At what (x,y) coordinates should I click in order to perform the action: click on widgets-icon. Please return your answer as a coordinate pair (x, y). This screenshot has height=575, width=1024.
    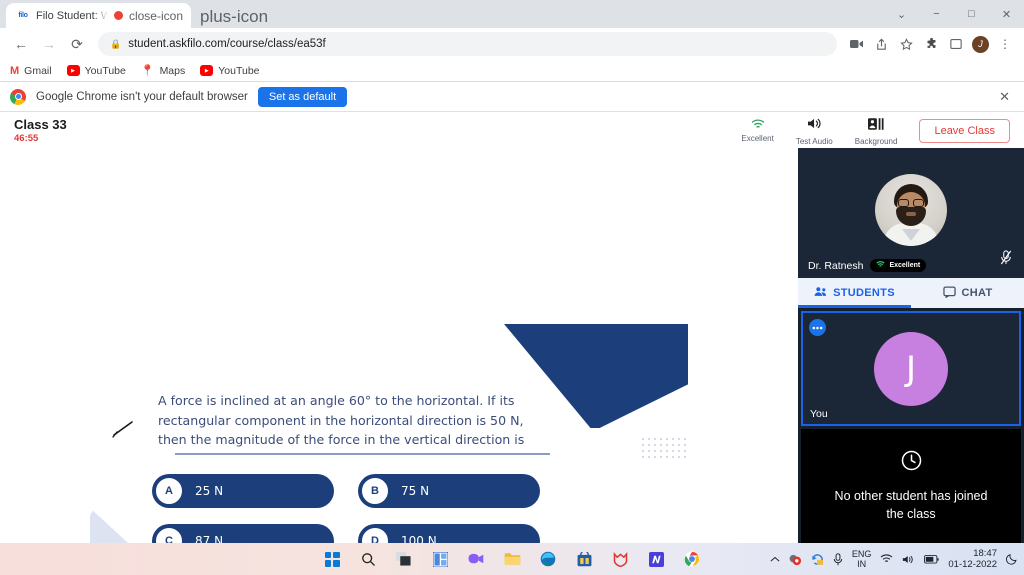
    Looking at the image, I should click on (440, 559).